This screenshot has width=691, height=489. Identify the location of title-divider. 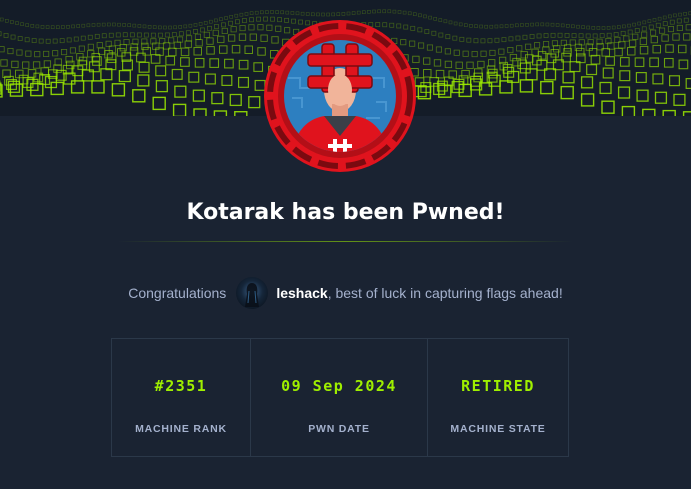
(345, 241).